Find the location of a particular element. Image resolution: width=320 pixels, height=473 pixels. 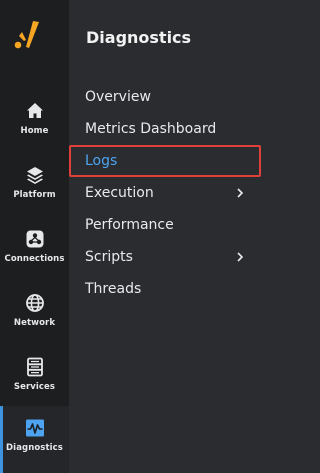

rail-item-home: Home is located at coordinates (34, 123).